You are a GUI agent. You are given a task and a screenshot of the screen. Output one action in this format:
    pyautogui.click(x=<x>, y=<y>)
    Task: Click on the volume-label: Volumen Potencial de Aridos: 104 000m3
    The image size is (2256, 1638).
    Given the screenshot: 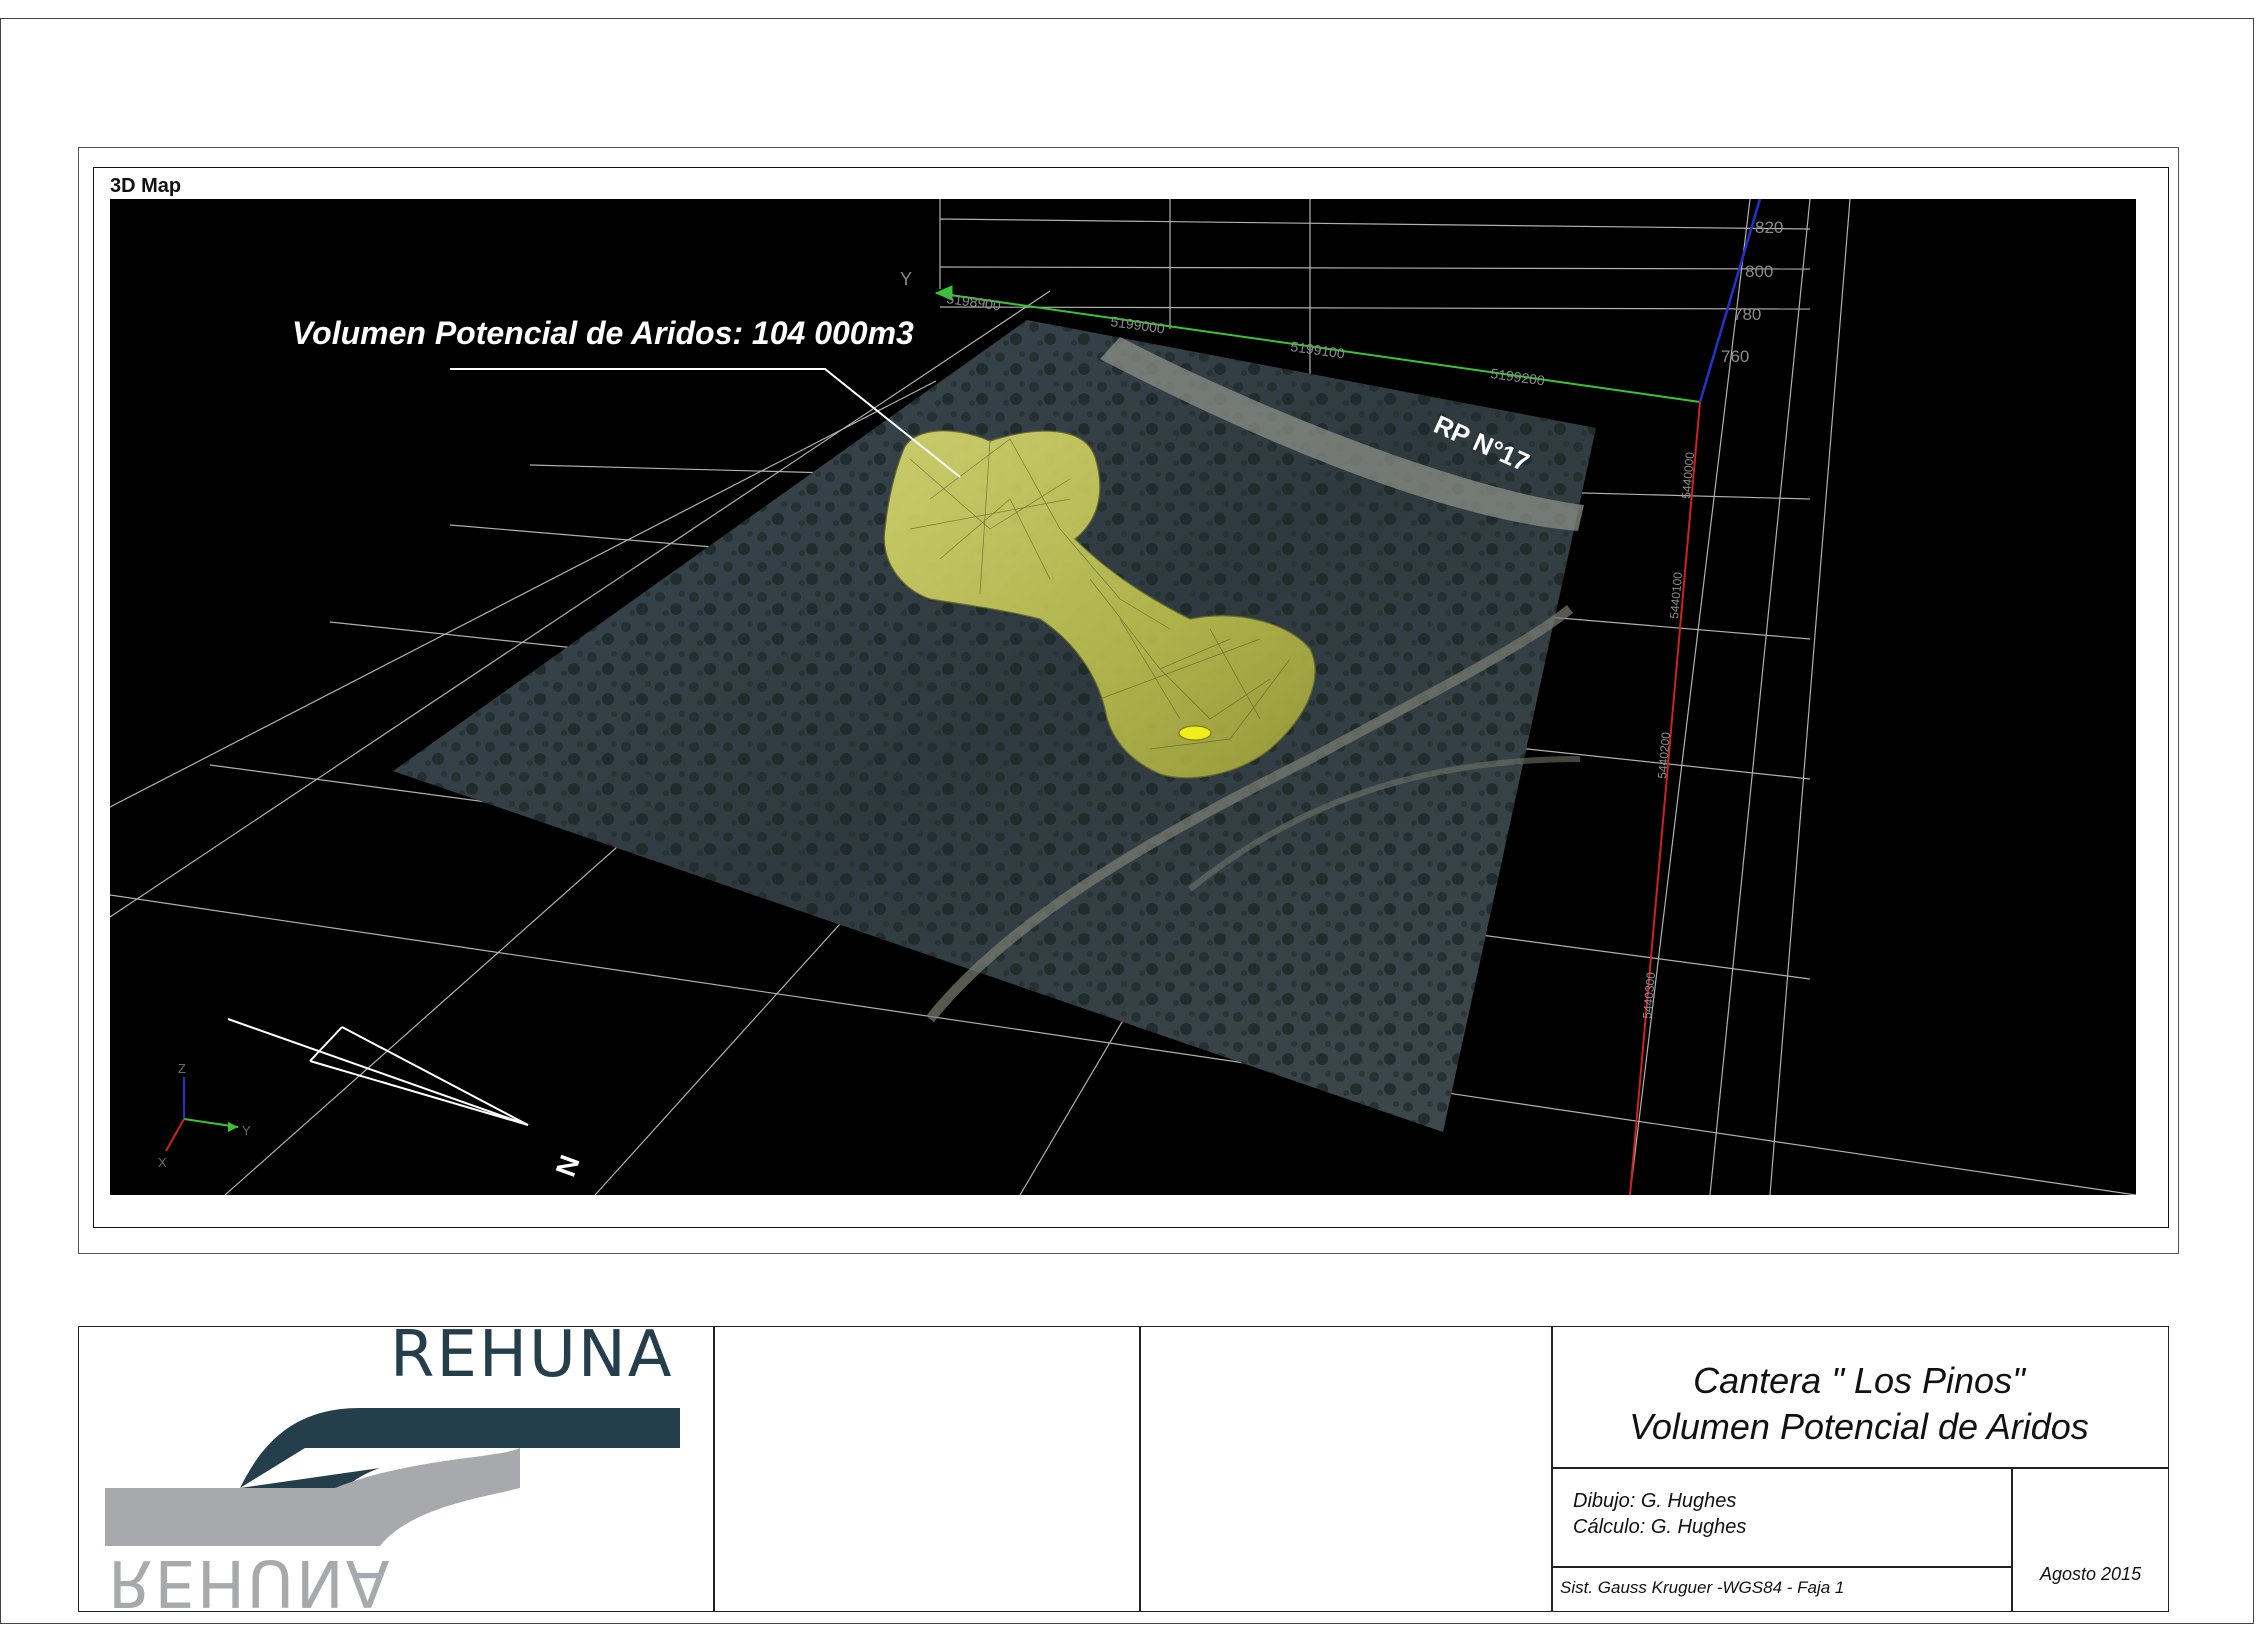 What is the action you would take?
    pyautogui.click(x=603, y=333)
    